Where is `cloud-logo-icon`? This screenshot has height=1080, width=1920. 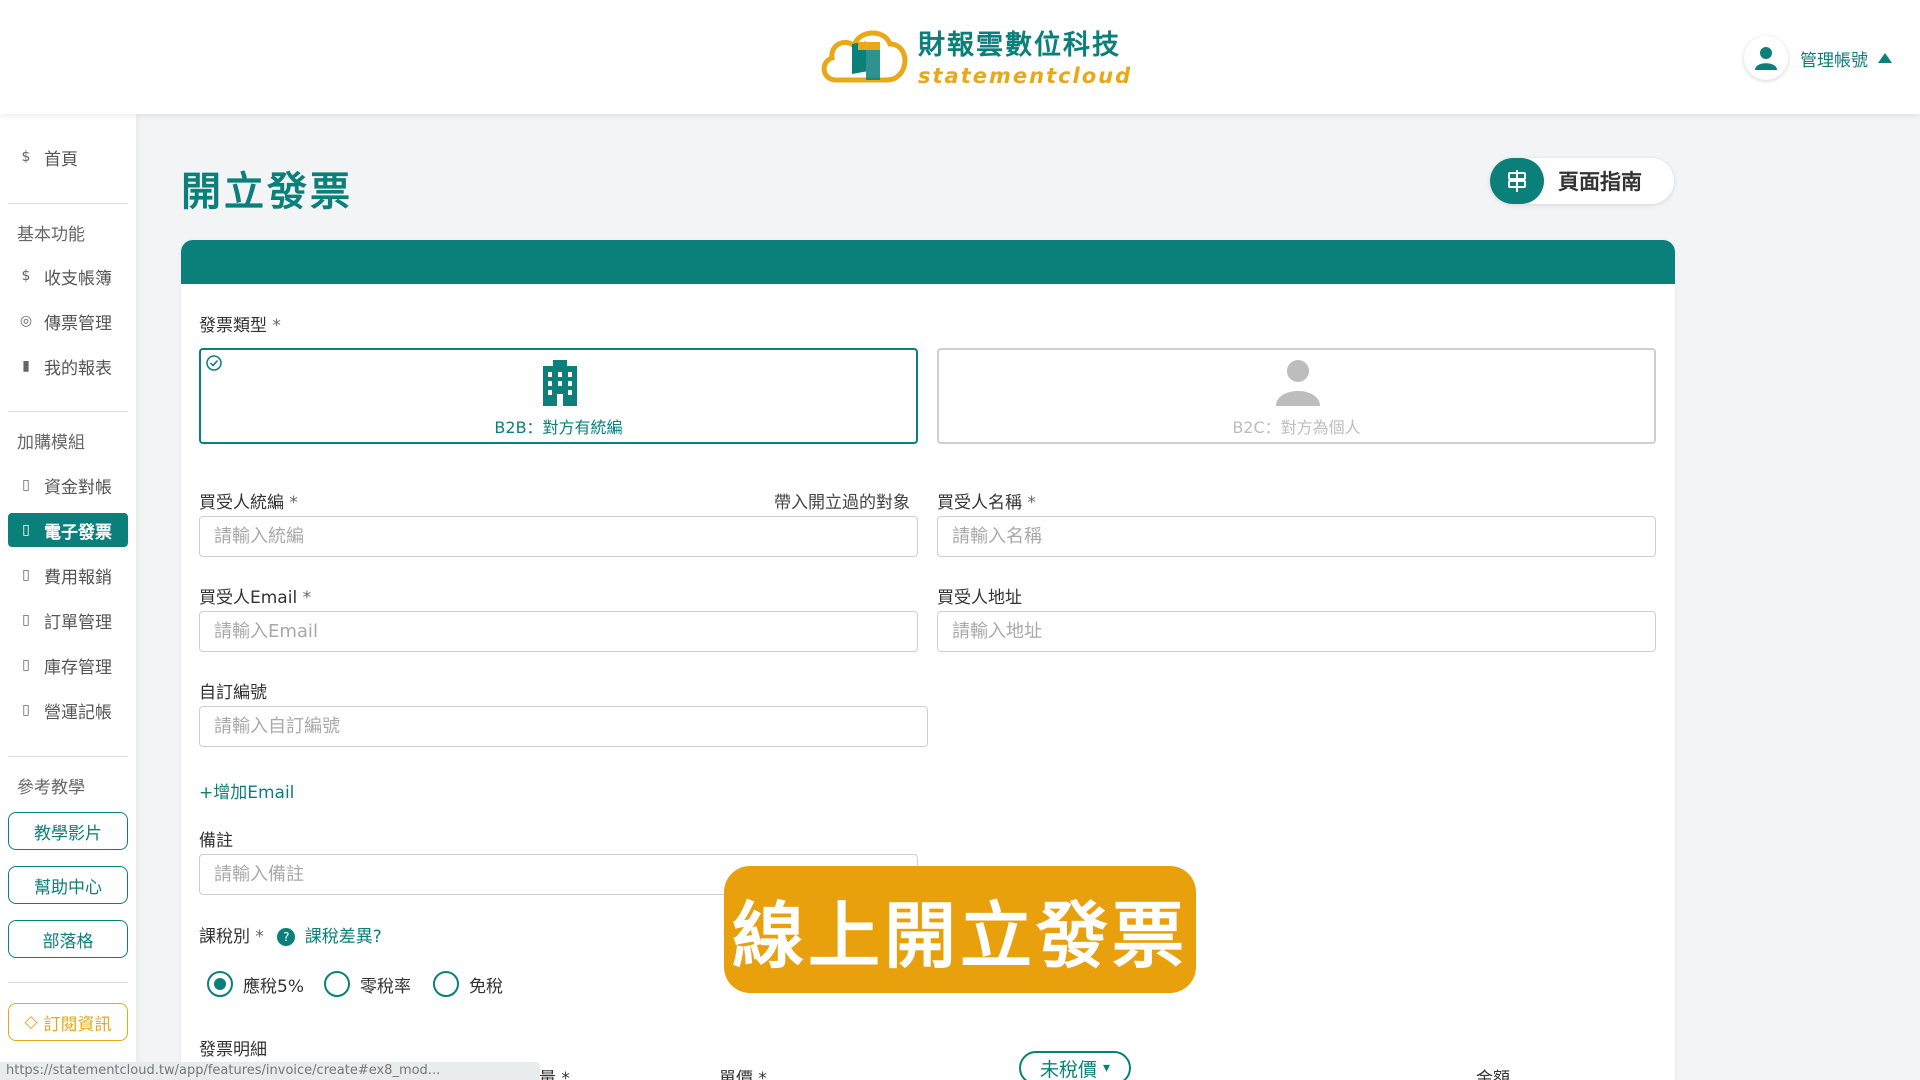
cloud-logo-icon is located at coordinates (864, 56).